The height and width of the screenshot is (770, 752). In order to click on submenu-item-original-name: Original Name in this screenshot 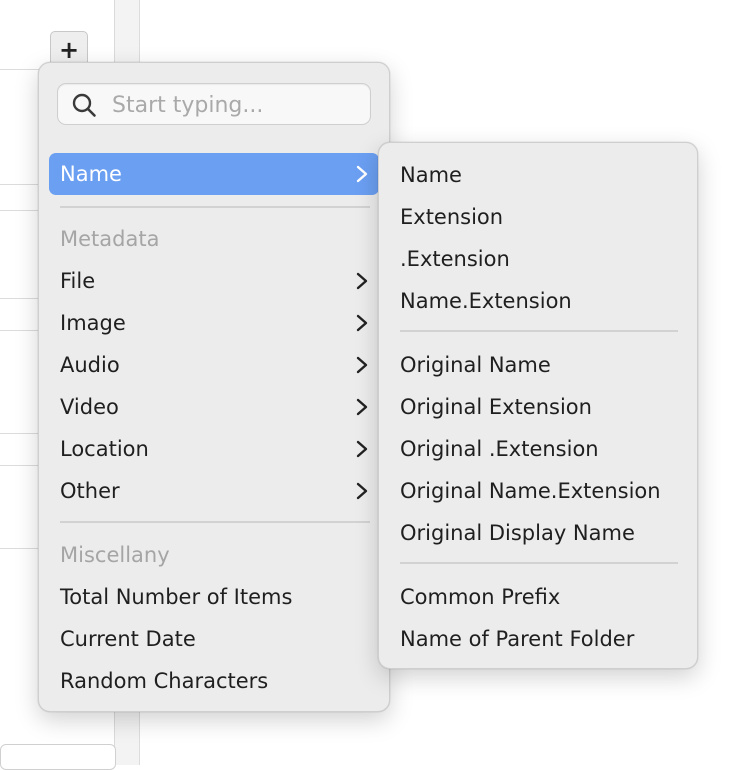, I will do `click(475, 365)`.